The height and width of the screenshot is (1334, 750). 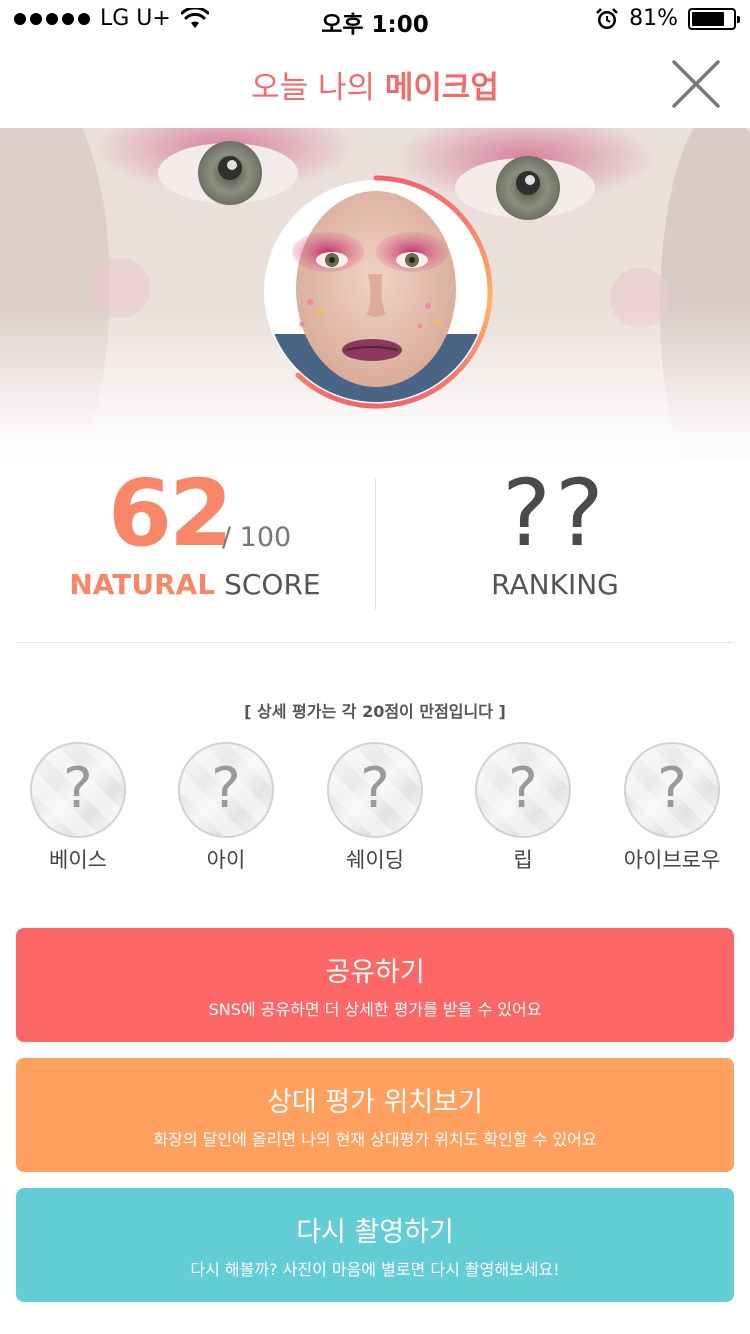 I want to click on retake-button-title: 다시 촬영하기, so click(x=375, y=1232).